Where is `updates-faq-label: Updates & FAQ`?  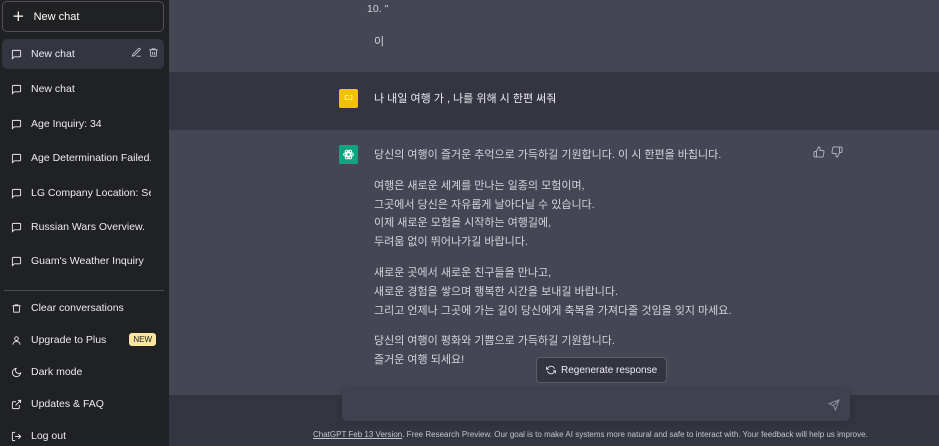
updates-faq-label: Updates & FAQ is located at coordinates (67, 404).